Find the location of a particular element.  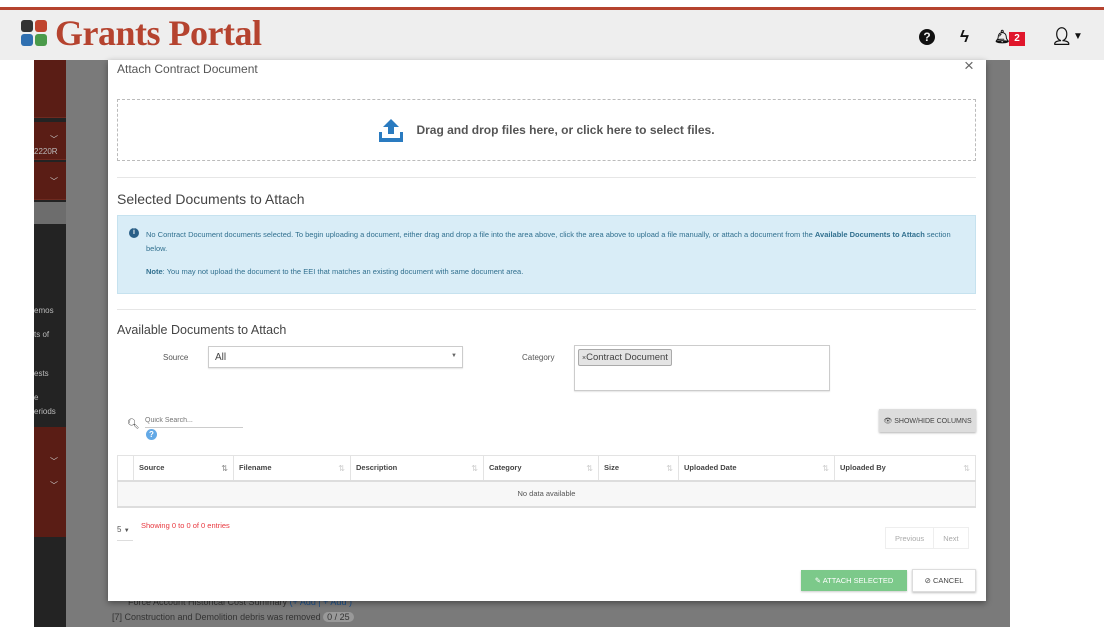

table-row-empty: No data available is located at coordinates (546, 494).